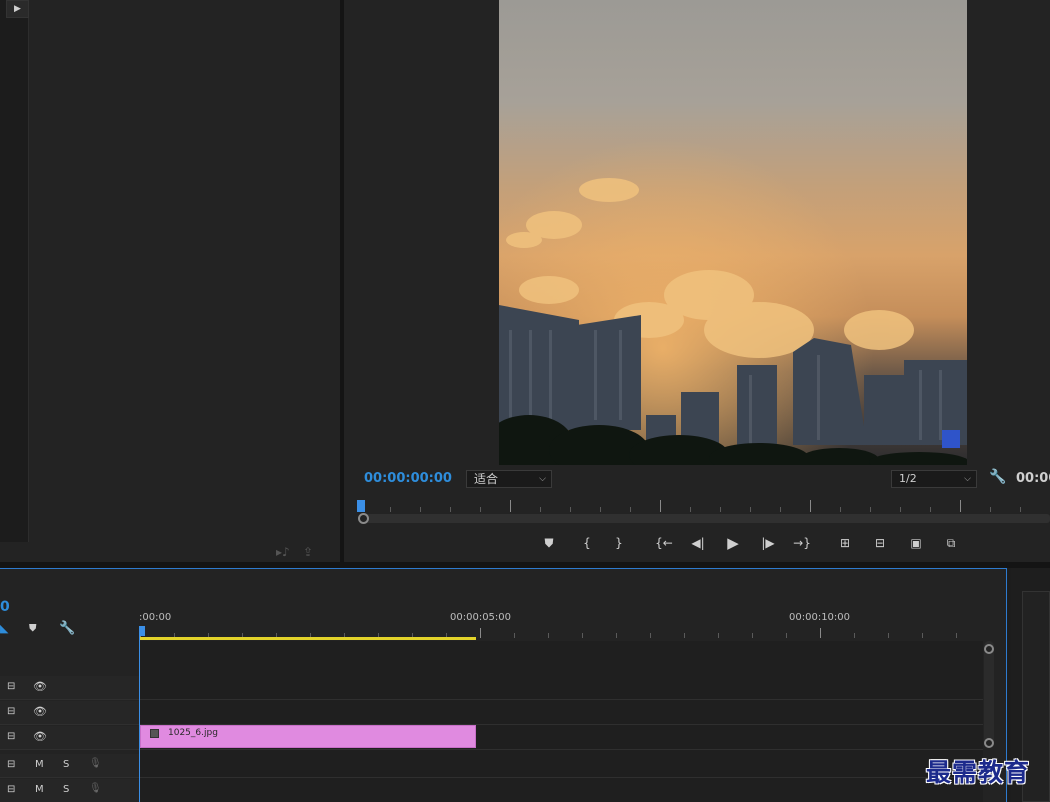 Image resolution: width=1050 pixels, height=802 pixels. What do you see at coordinates (978, 772) in the screenshot?
I see `watermark-logo: 最需教育` at bounding box center [978, 772].